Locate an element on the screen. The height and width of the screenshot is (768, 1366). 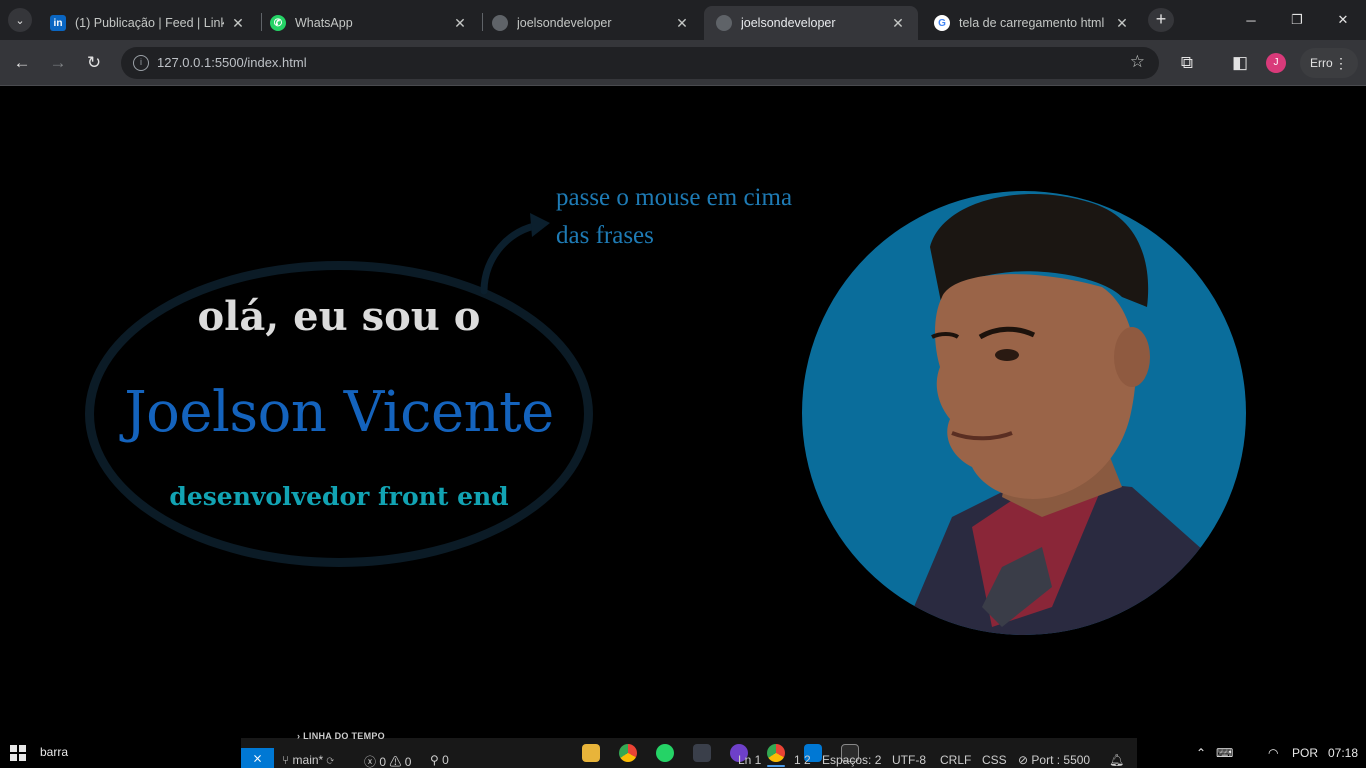
ports-indicator: ⚲ 0 is located at coordinates (439, 760).